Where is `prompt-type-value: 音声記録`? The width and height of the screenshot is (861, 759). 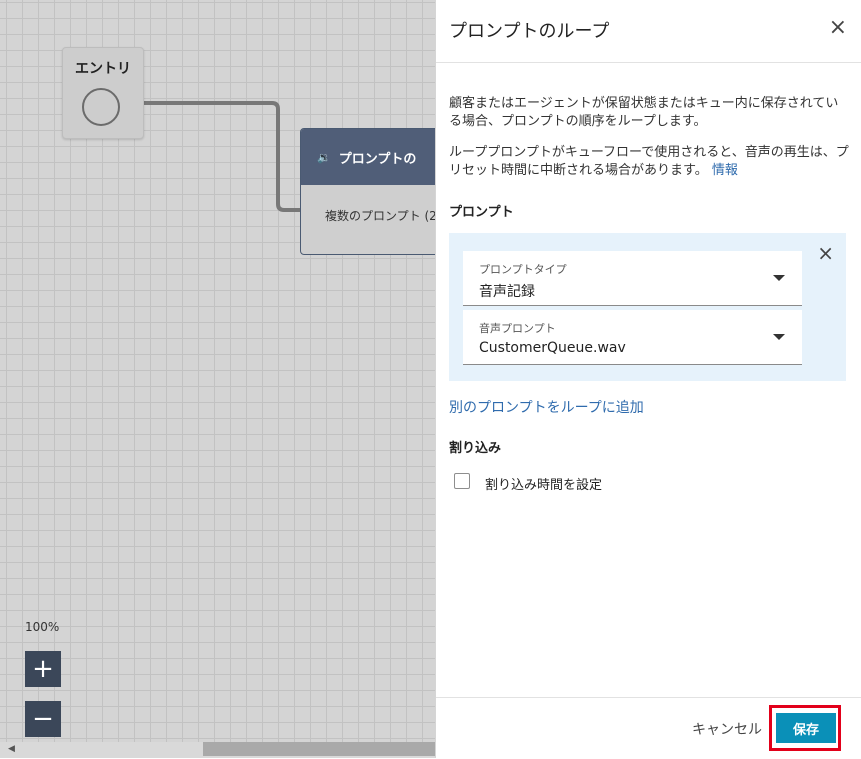
prompt-type-value: 音声記録 is located at coordinates (507, 292).